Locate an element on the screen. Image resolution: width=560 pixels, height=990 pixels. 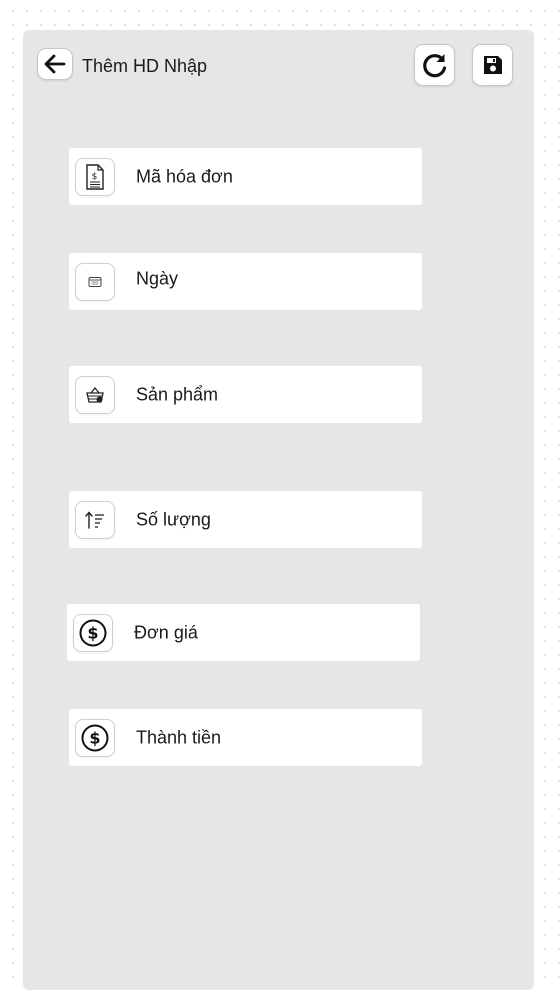
save-button is located at coordinates (492, 65).